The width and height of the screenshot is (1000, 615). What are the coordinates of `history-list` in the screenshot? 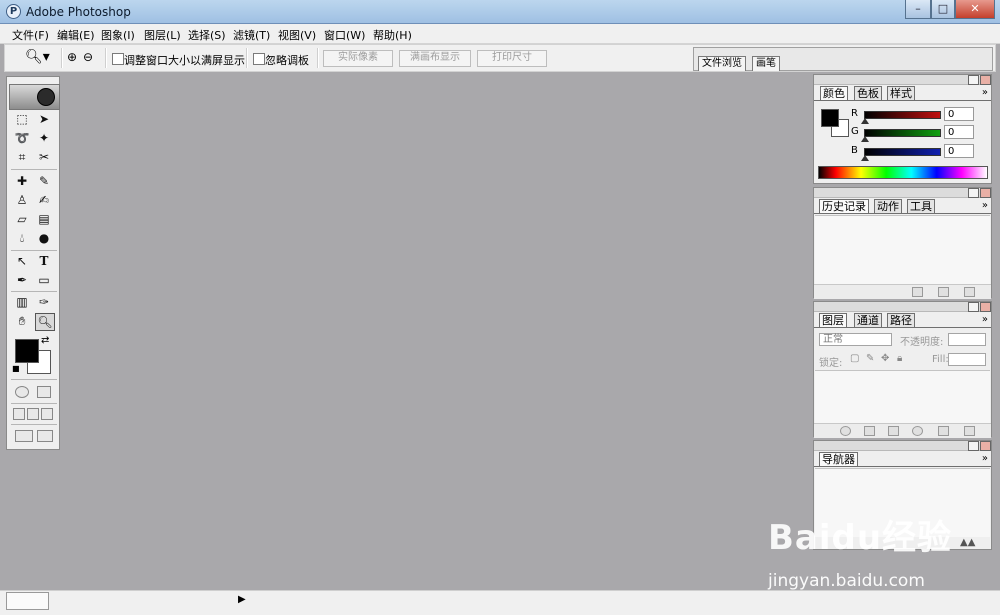 It's located at (902, 249).